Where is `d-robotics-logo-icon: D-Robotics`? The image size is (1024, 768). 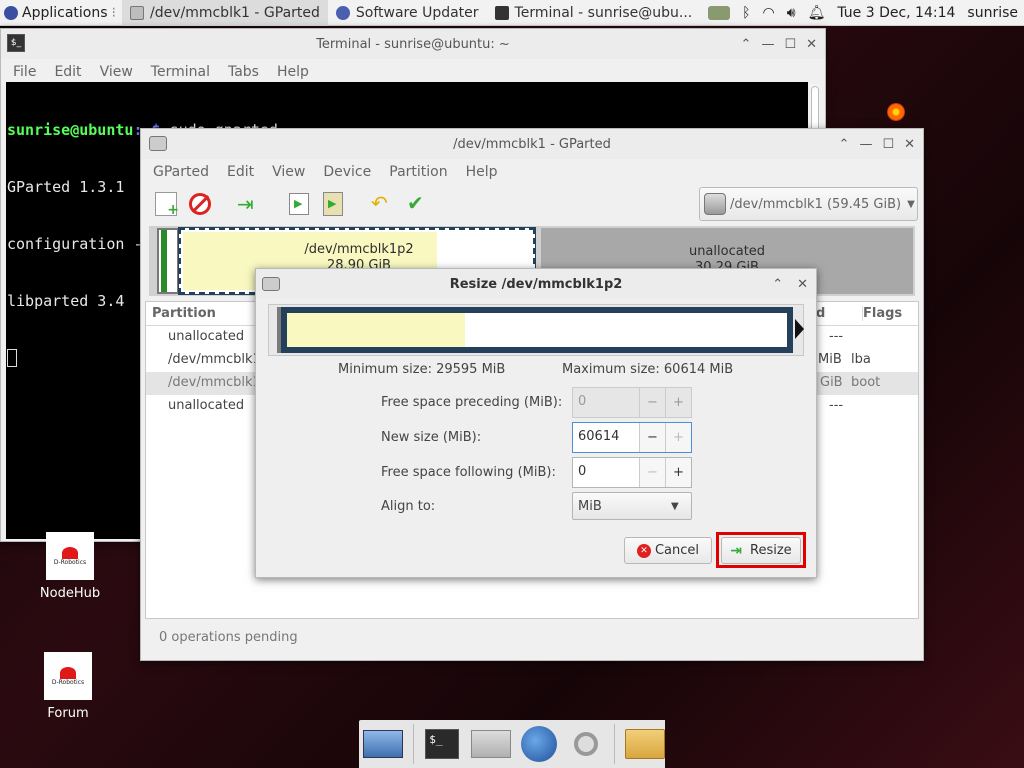
d-robotics-logo-icon: D-Robotics is located at coordinates (68, 676).